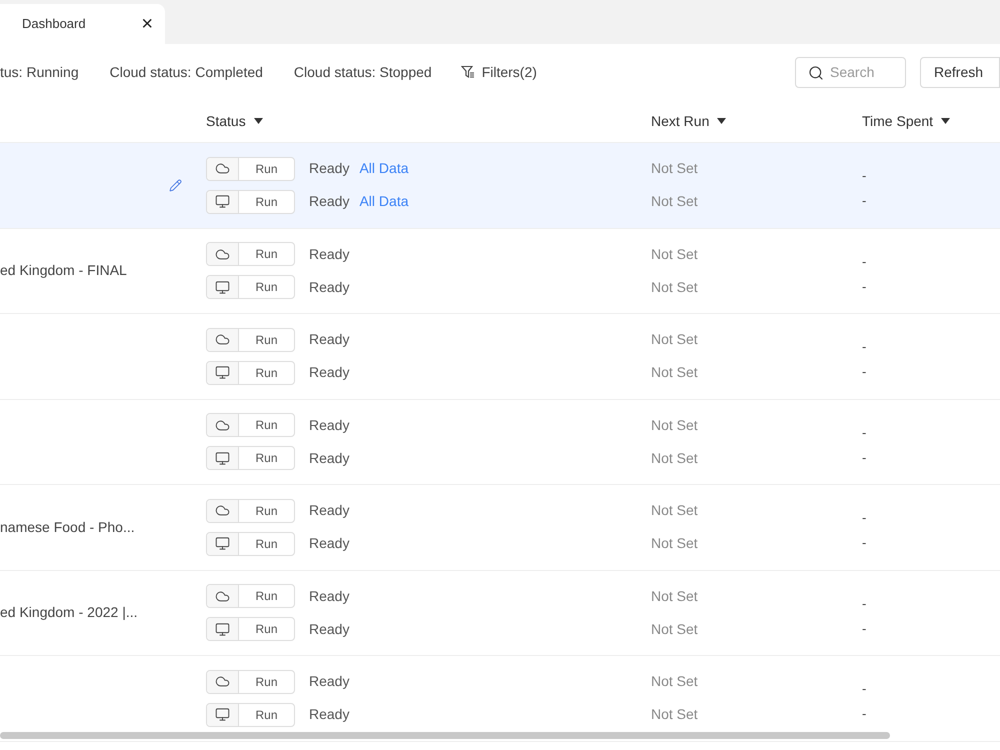 The width and height of the screenshot is (1000, 750). Describe the element at coordinates (850, 72) in the screenshot. I see `search-field: Search` at that location.